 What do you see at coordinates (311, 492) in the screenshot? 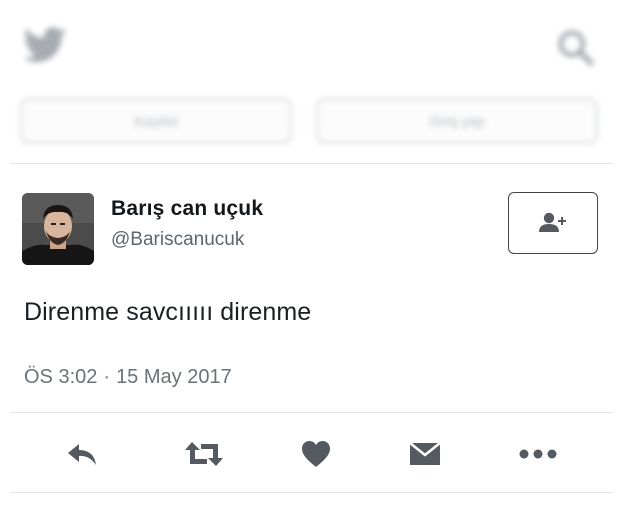
I see `actions-bottom-divider` at bounding box center [311, 492].